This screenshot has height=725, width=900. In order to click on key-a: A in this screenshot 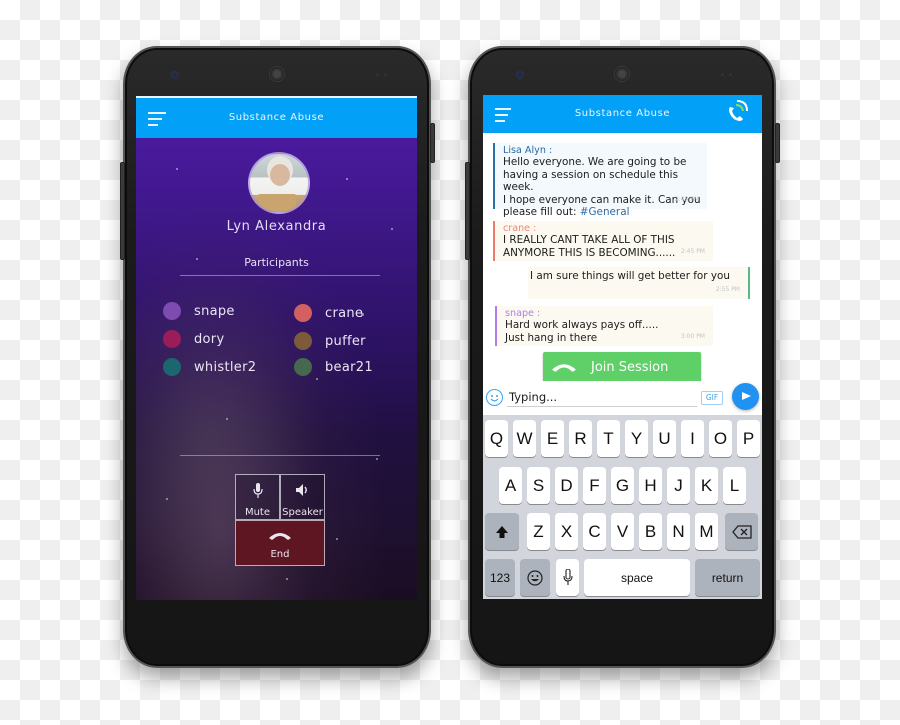, I will do `click(510, 485)`.